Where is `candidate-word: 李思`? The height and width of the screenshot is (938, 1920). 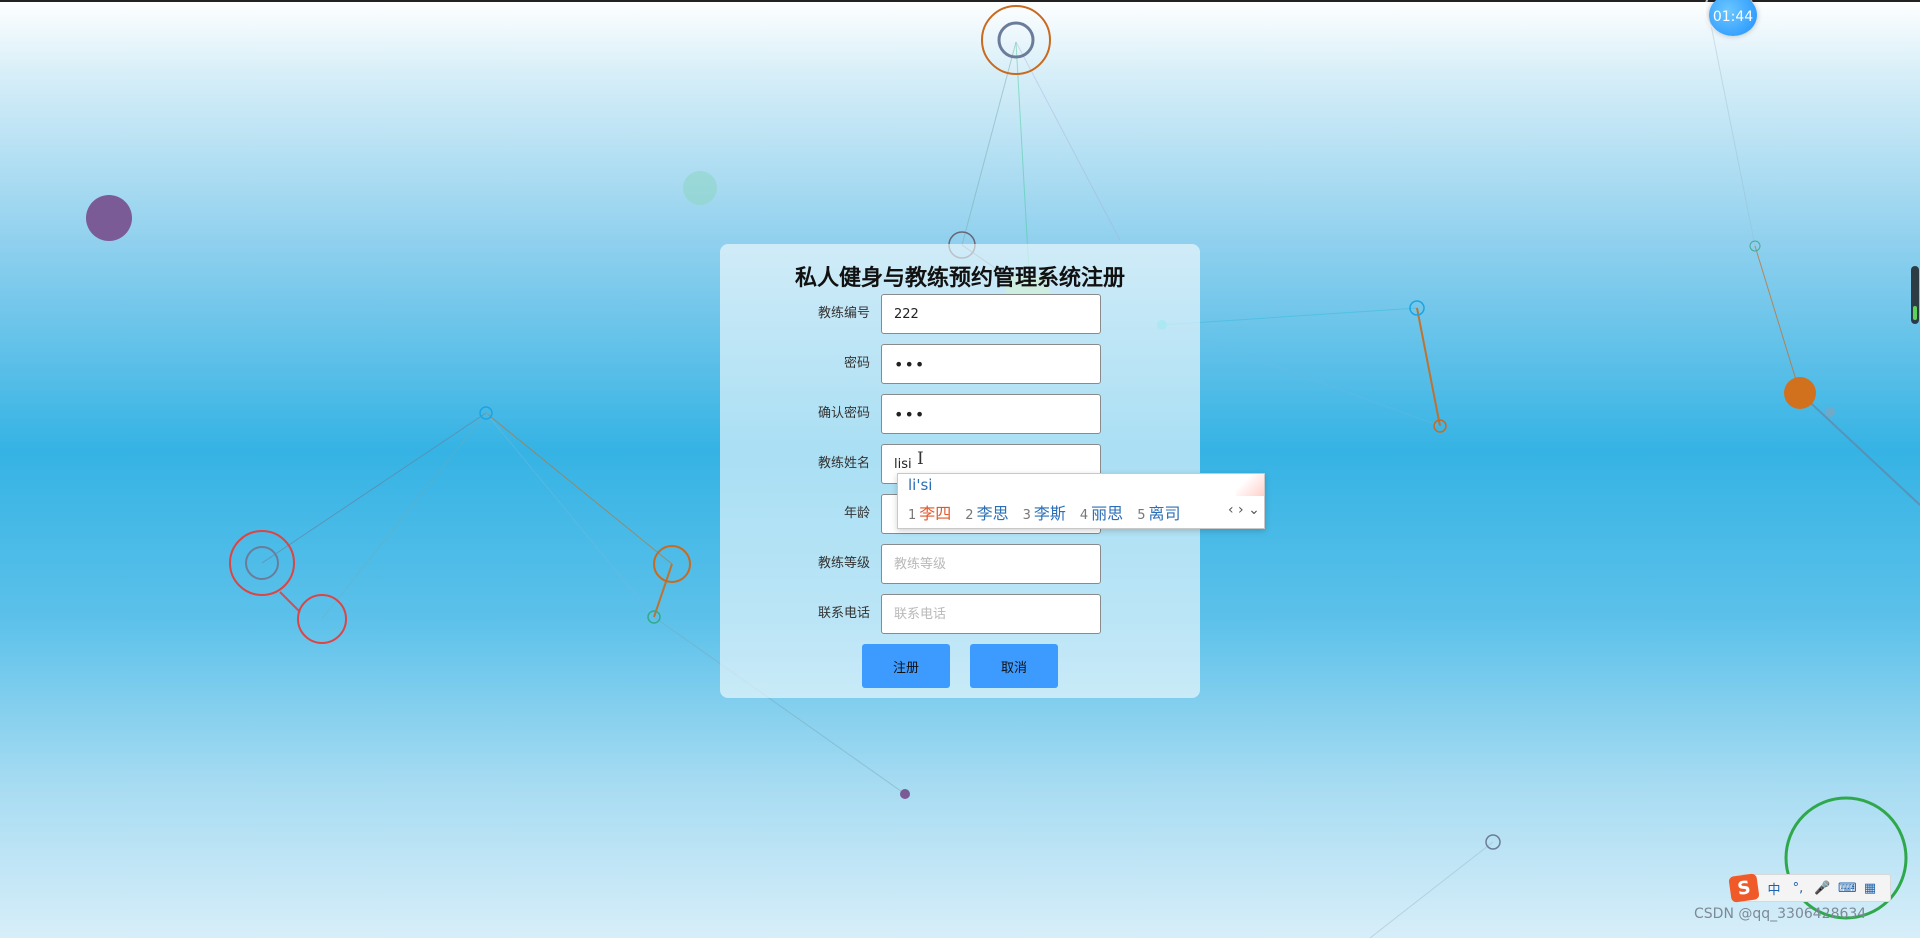
candidate-word: 李思 is located at coordinates (992, 513).